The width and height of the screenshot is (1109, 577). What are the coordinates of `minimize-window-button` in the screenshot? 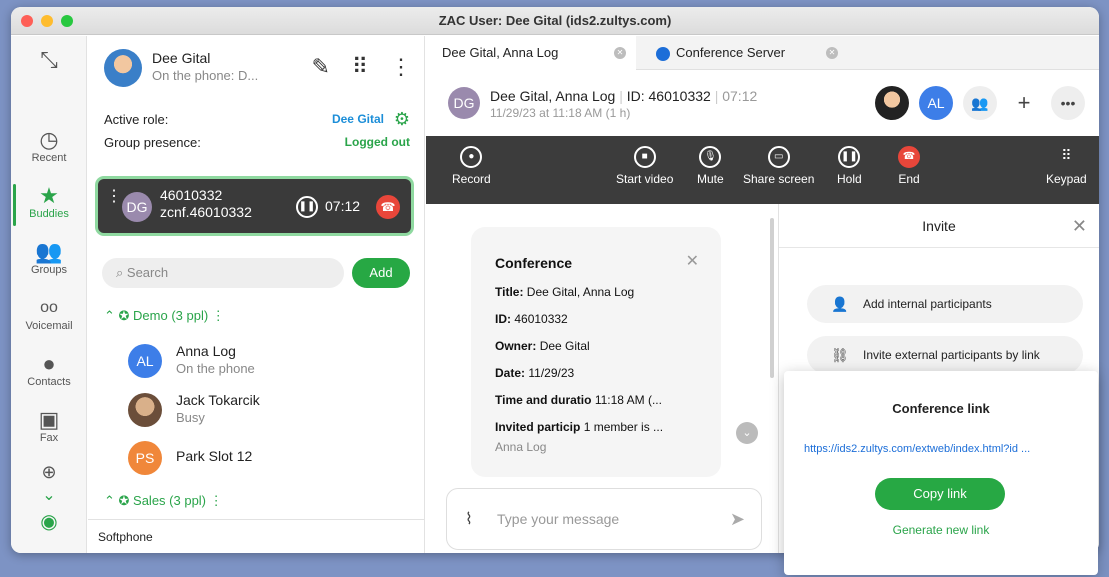 It's located at (47, 21).